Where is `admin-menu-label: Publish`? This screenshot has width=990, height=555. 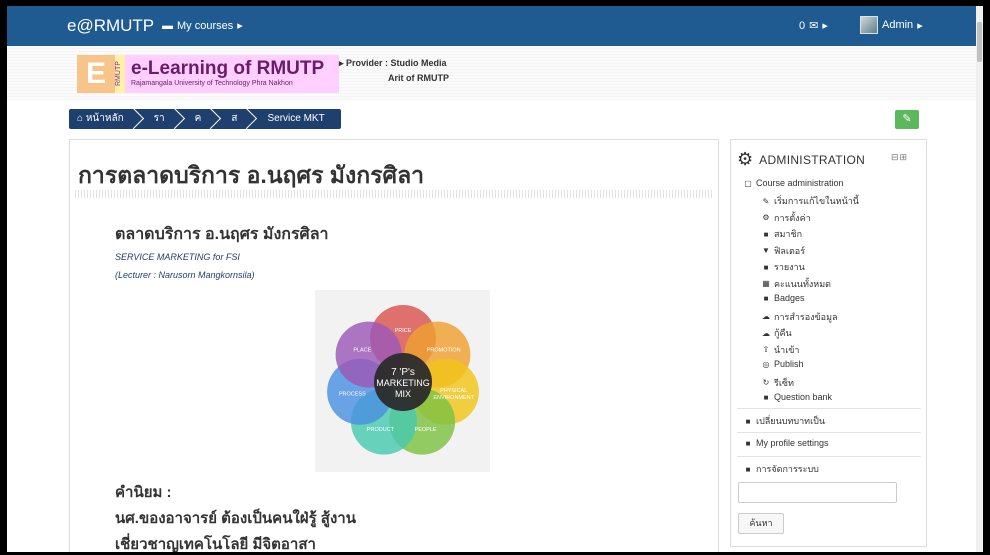 admin-menu-label: Publish is located at coordinates (789, 364).